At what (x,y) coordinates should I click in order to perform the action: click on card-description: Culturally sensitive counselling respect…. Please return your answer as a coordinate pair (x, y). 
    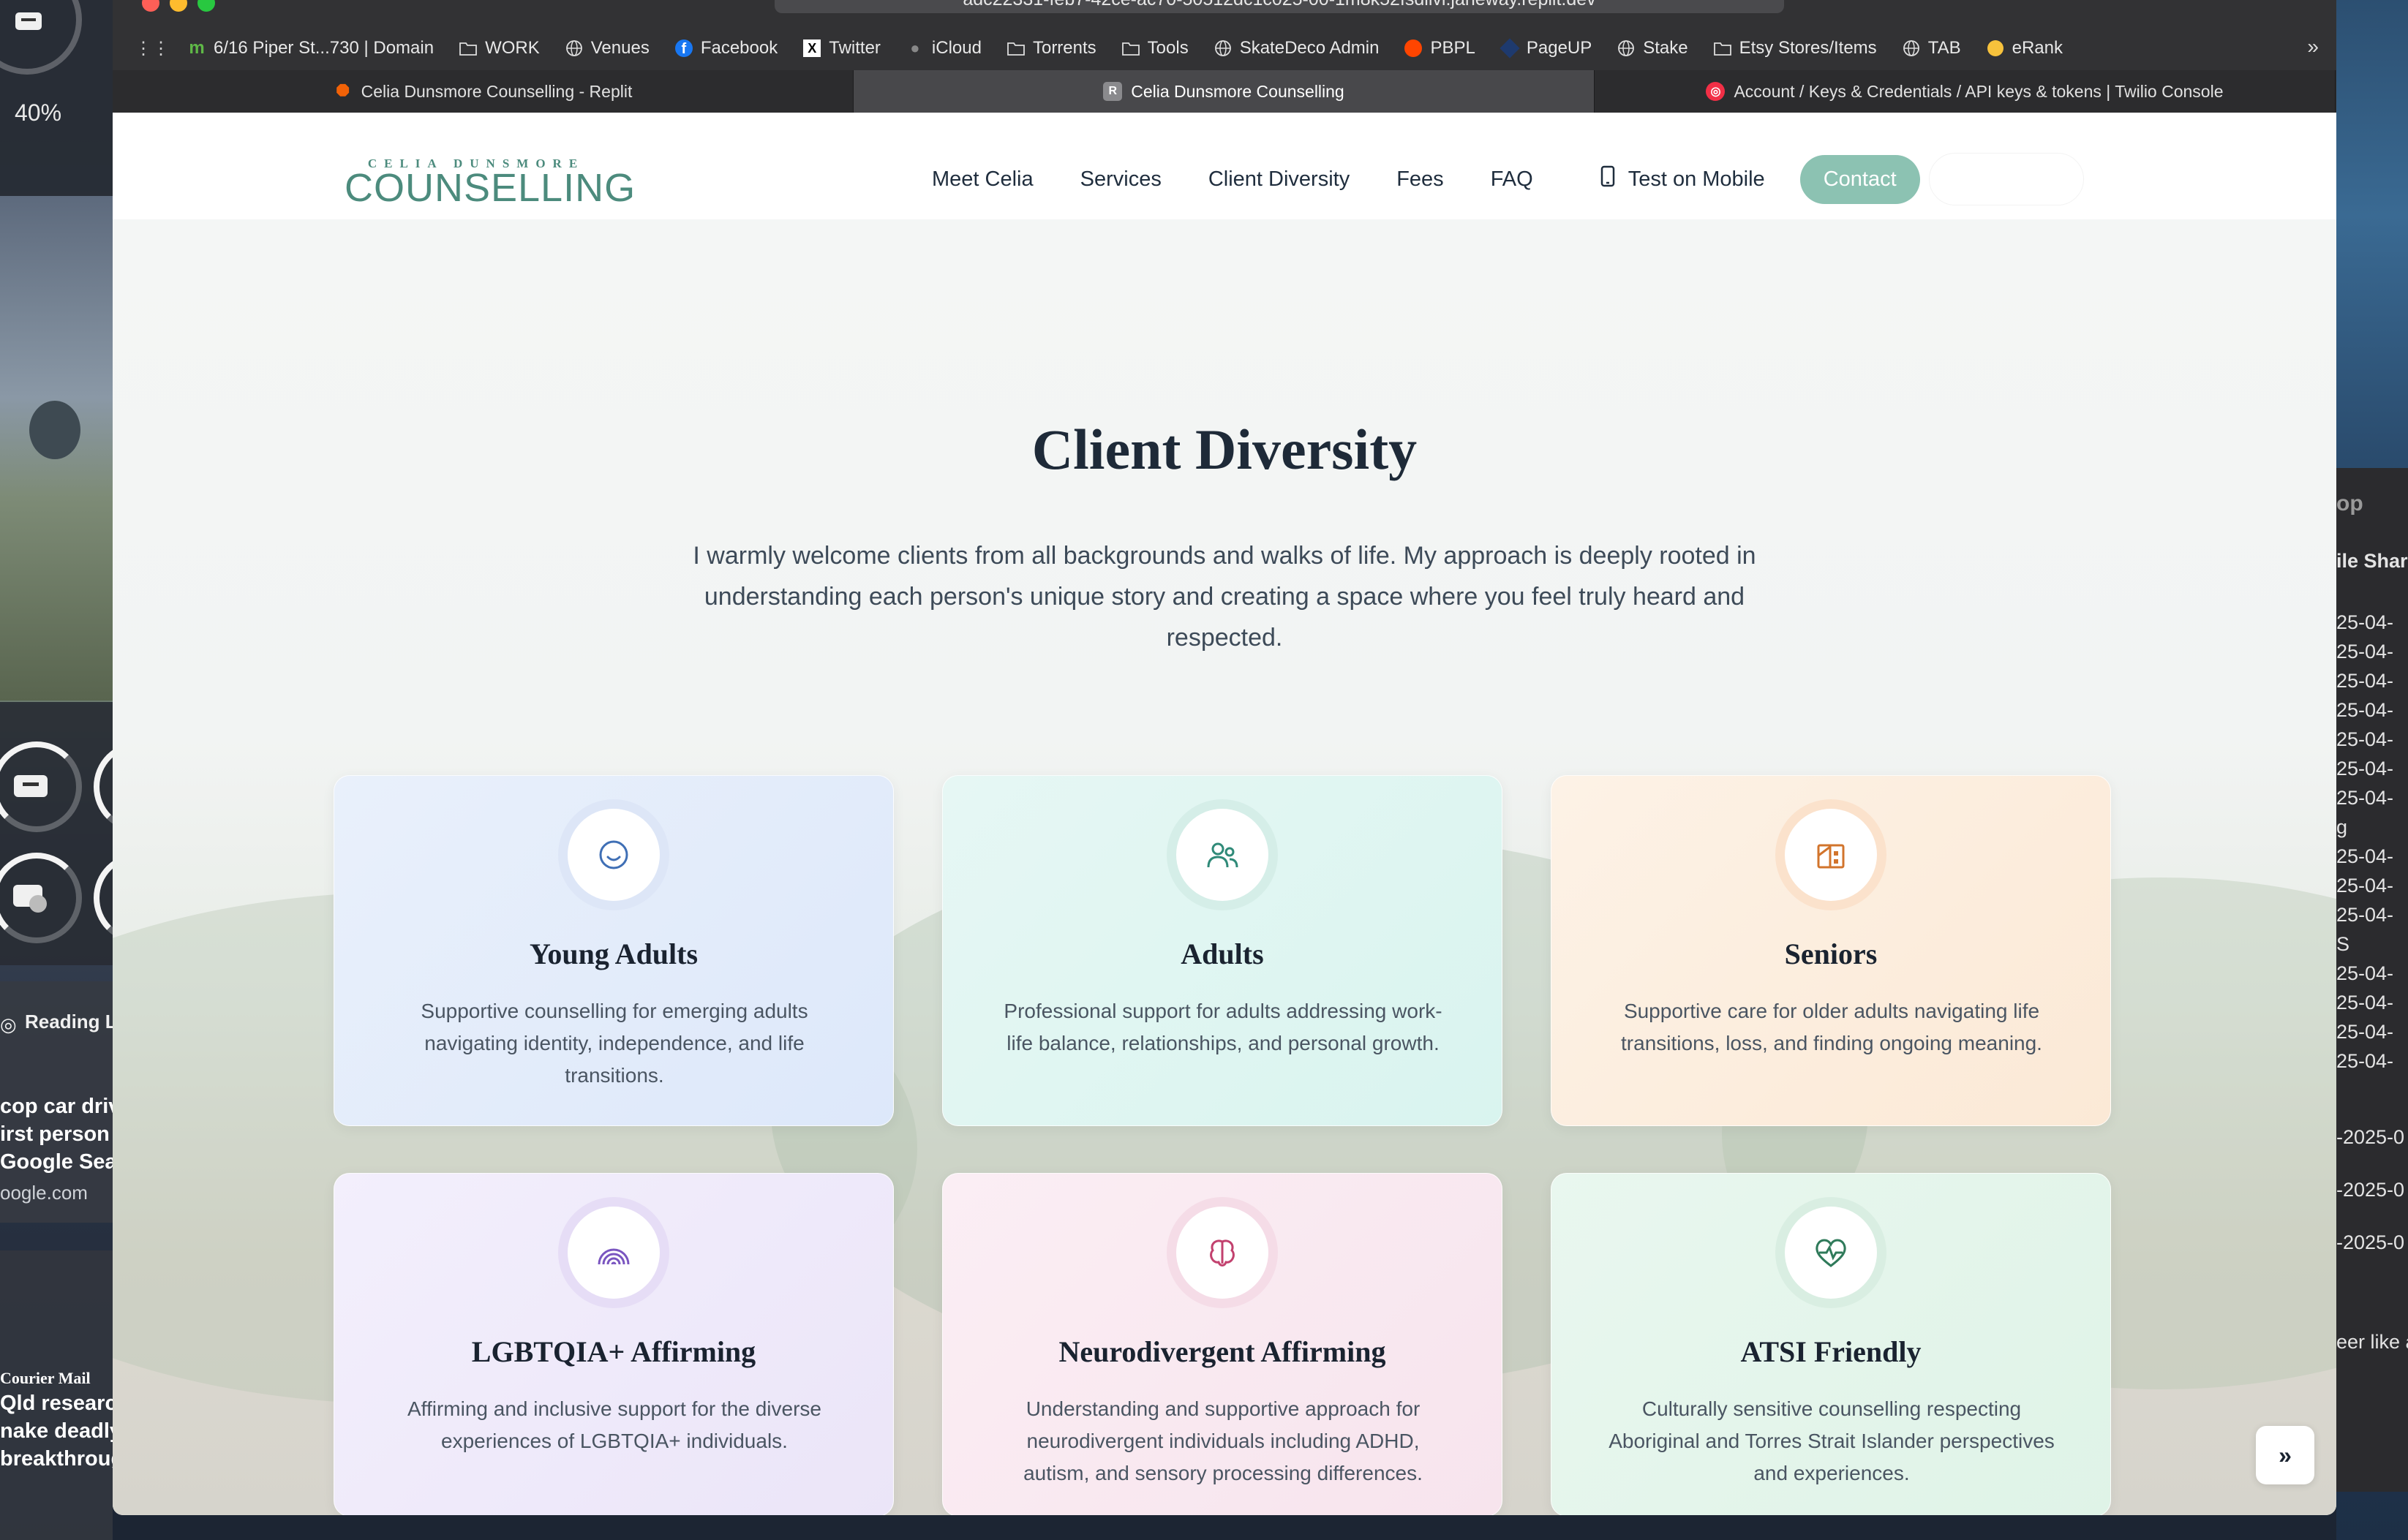
    Looking at the image, I should click on (1832, 1440).